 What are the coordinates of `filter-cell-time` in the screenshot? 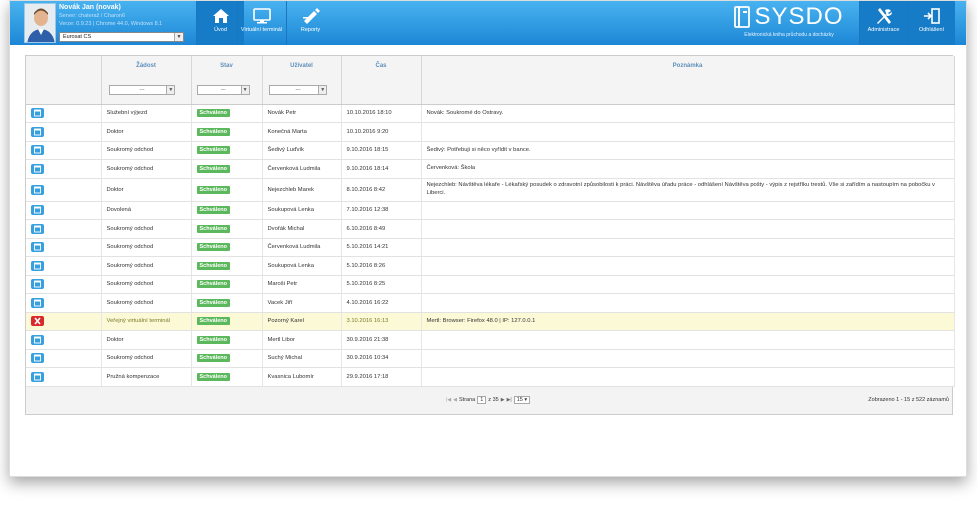 It's located at (381, 90).